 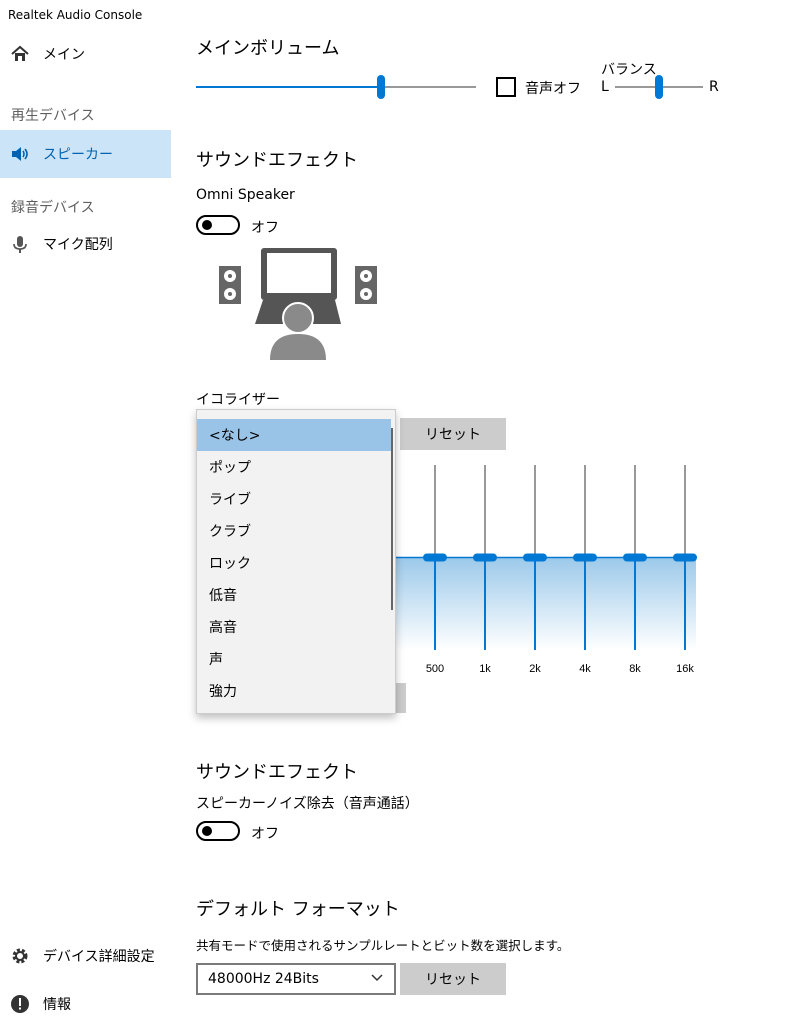 What do you see at coordinates (380, 87) in the screenshot?
I see `main-volume-thumb` at bounding box center [380, 87].